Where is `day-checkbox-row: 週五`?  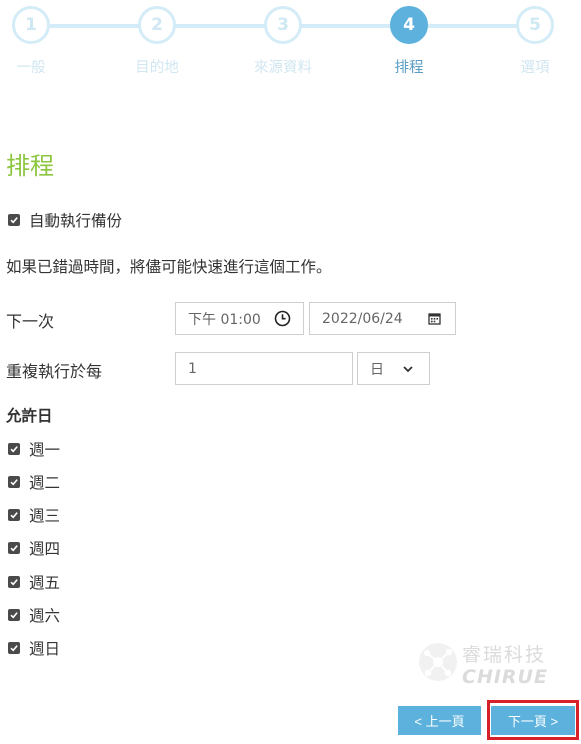 day-checkbox-row: 週五 is located at coordinates (34, 582).